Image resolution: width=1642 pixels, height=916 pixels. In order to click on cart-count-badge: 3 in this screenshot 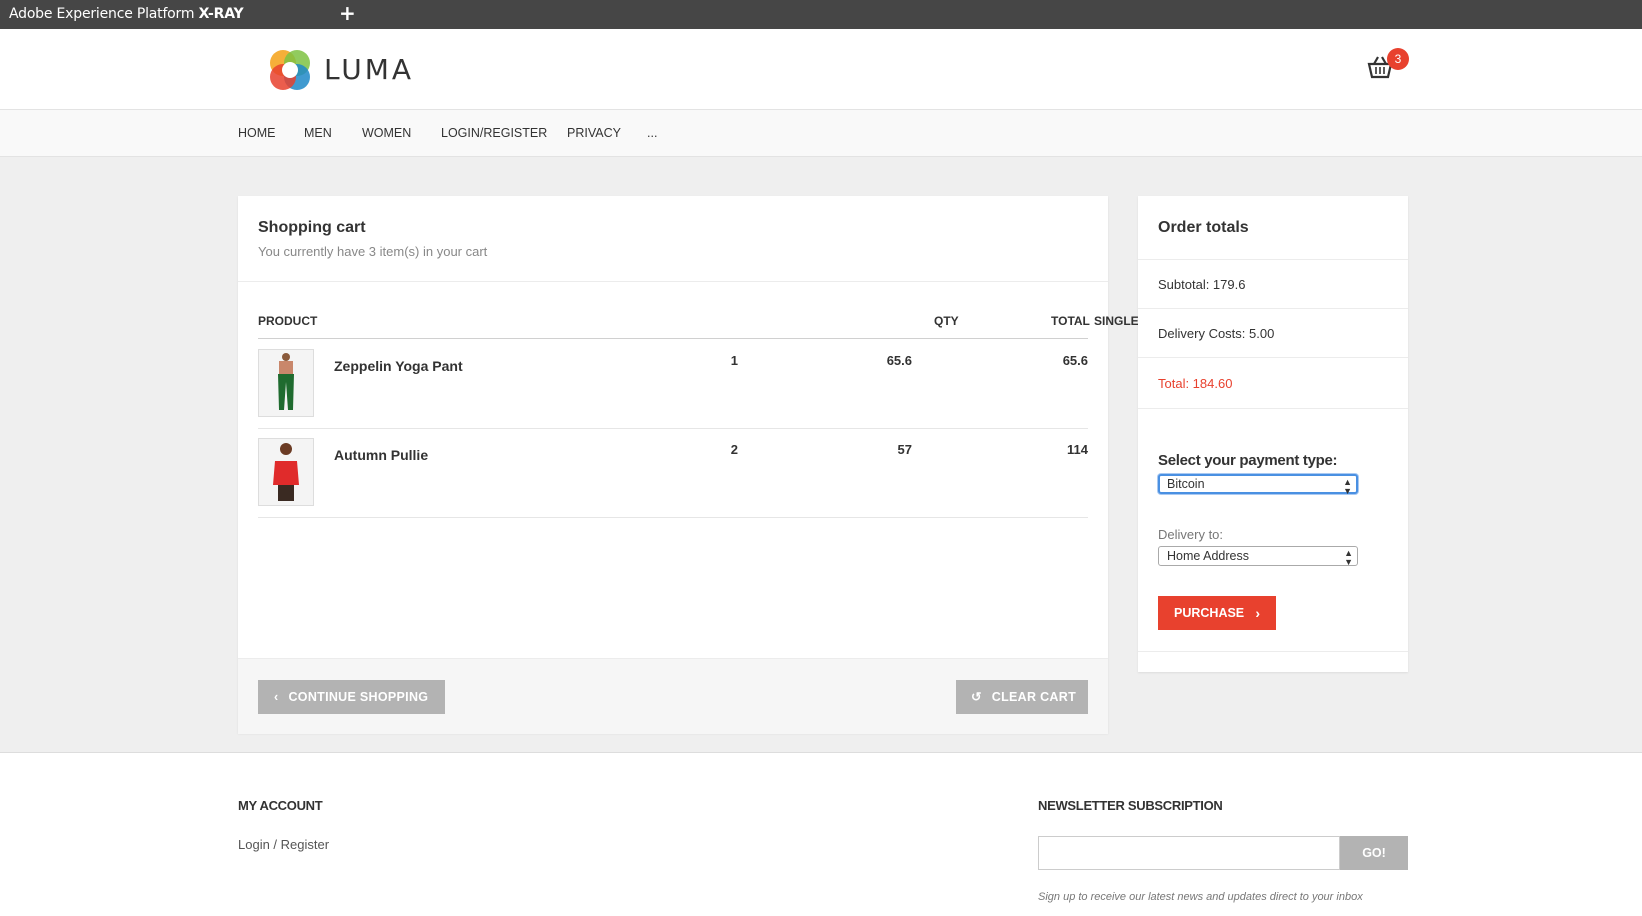, I will do `click(1398, 59)`.